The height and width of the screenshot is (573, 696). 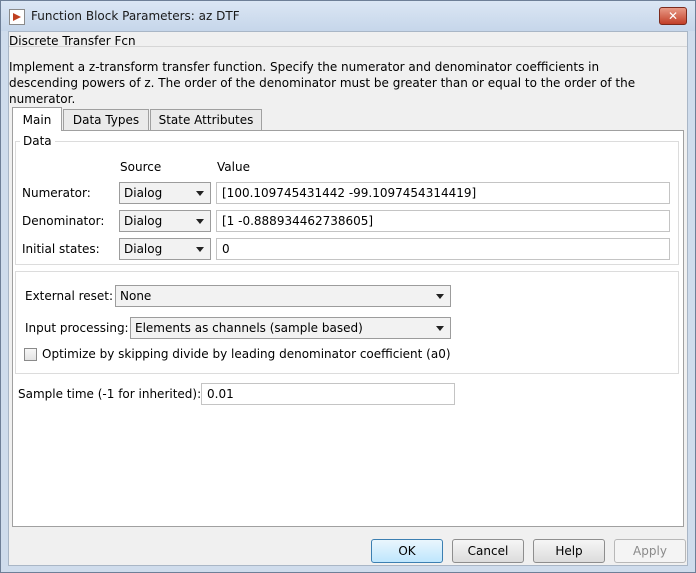 What do you see at coordinates (143, 221) in the screenshot?
I see `denominator-source-value: Dialog` at bounding box center [143, 221].